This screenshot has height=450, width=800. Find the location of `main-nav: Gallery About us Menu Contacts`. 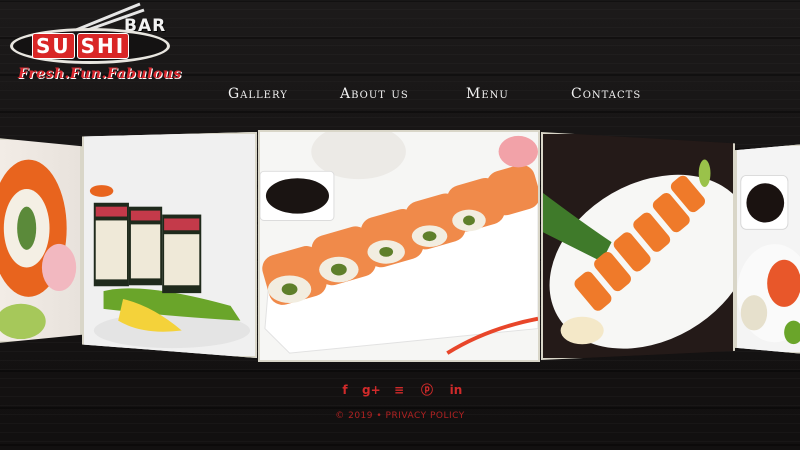

main-nav: Gallery About us Menu Contacts is located at coordinates (400, 96).